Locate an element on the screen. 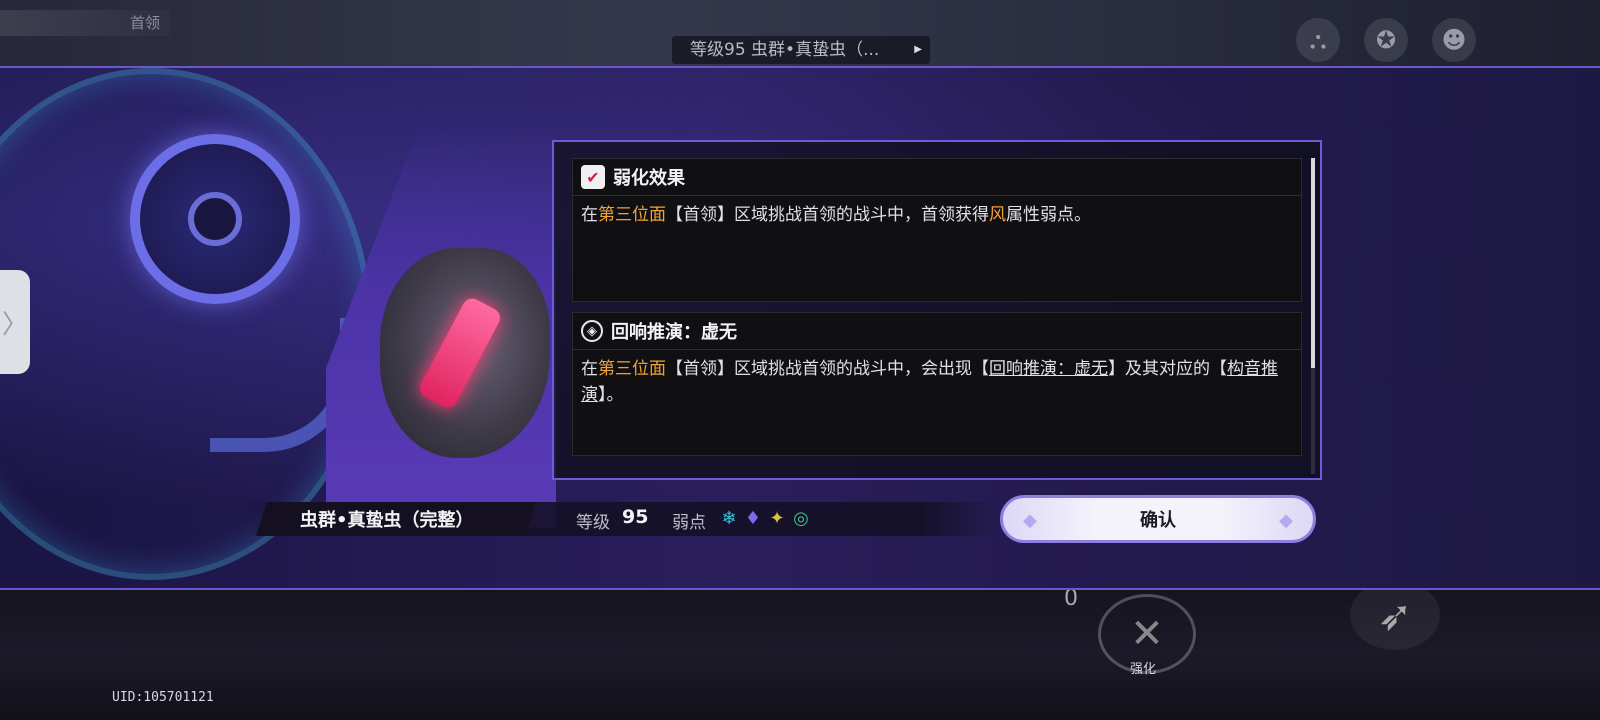  echo-deduction-link: 回响推演：虚无 is located at coordinates (1048, 369).